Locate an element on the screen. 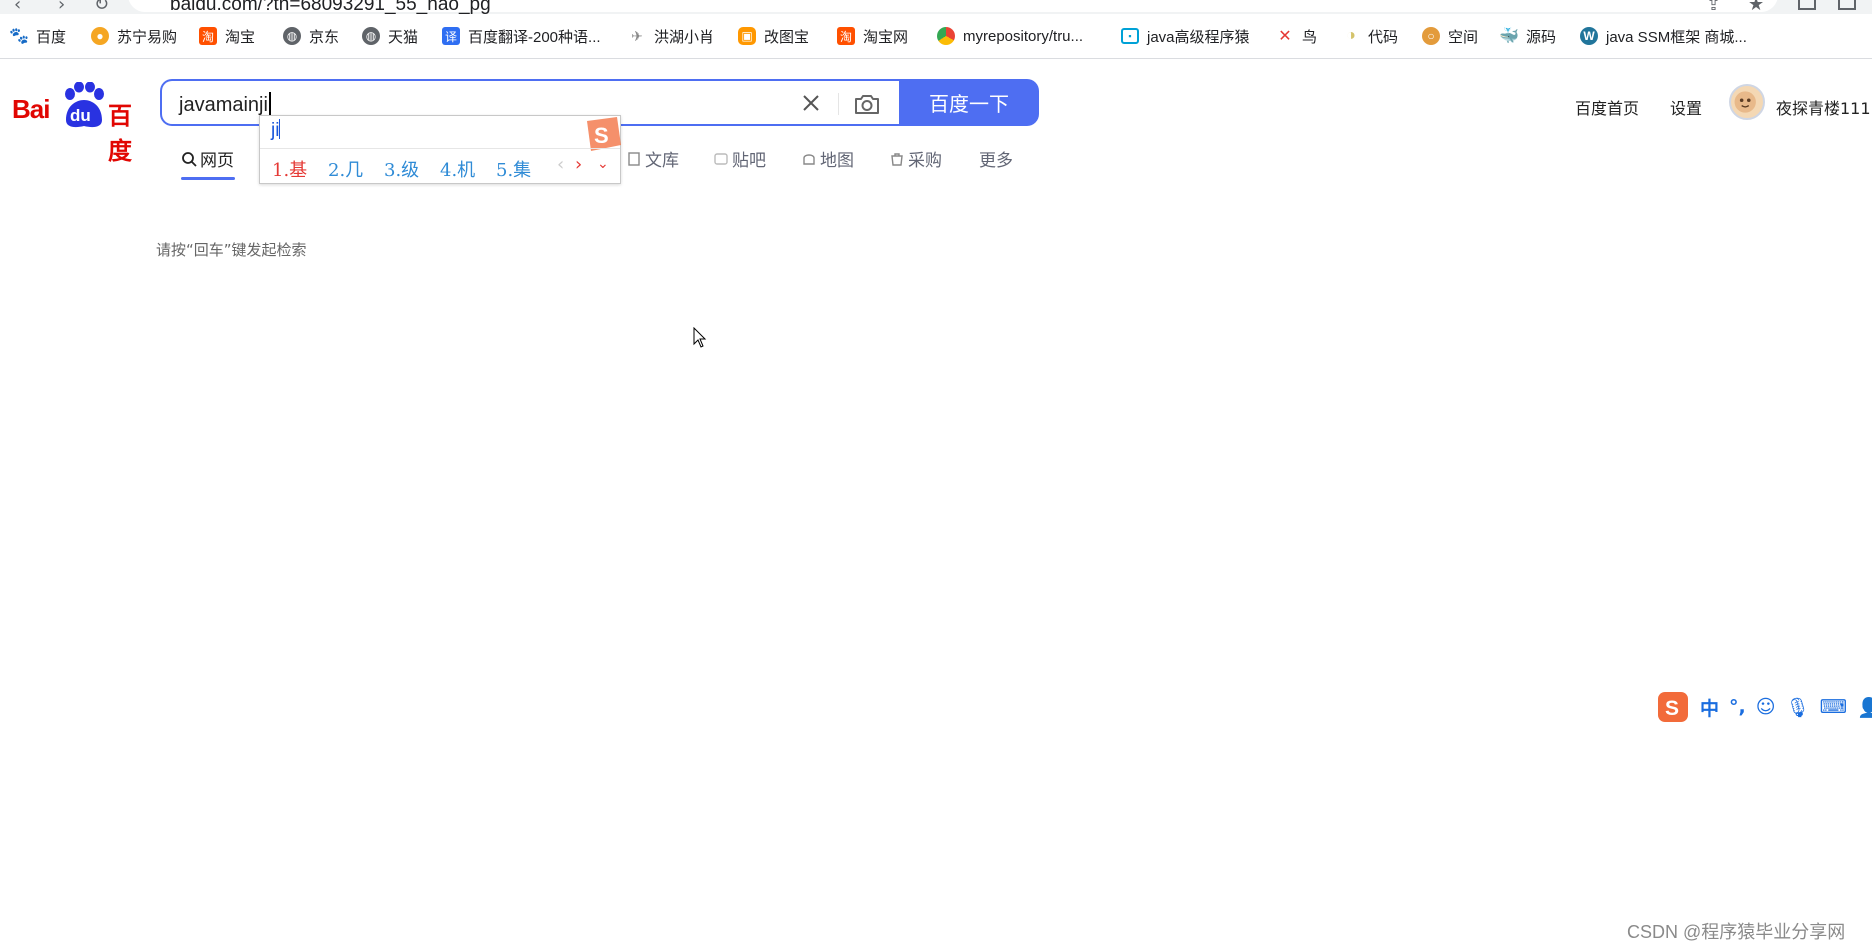 The height and width of the screenshot is (948, 1872). active-tab-indicator is located at coordinates (208, 178).